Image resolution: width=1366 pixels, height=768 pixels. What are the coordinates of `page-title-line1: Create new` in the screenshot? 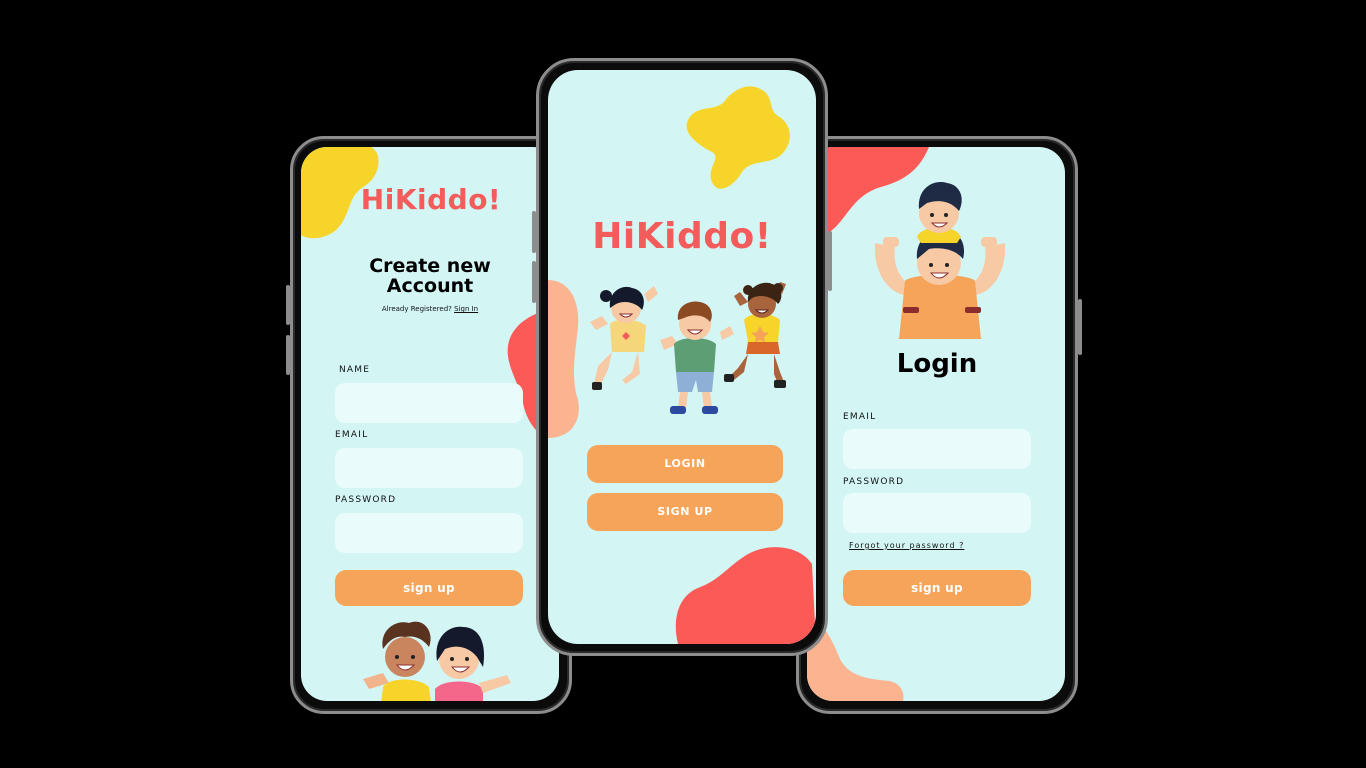 It's located at (430, 266).